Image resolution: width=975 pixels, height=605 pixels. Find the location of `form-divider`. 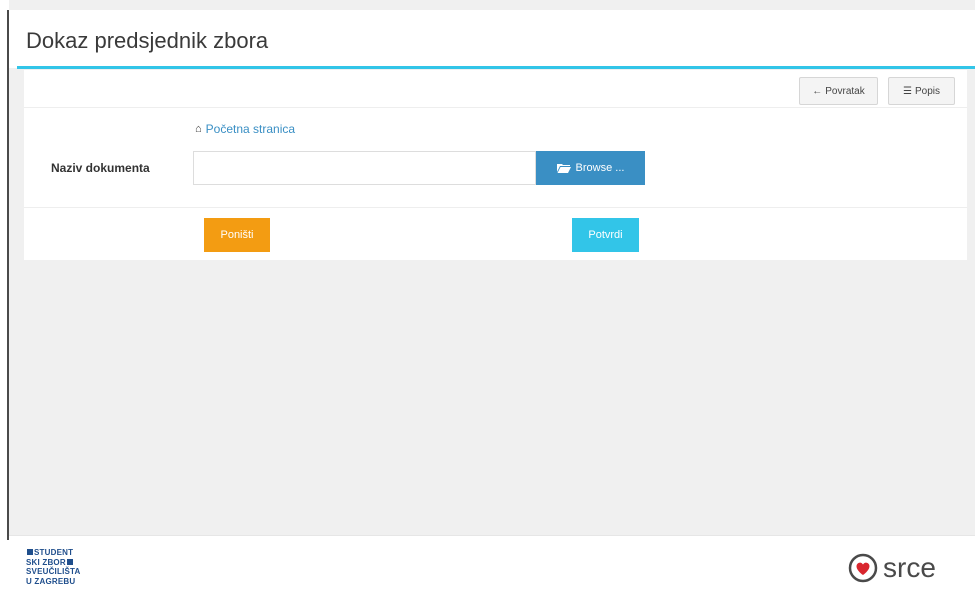

form-divider is located at coordinates (495, 207).